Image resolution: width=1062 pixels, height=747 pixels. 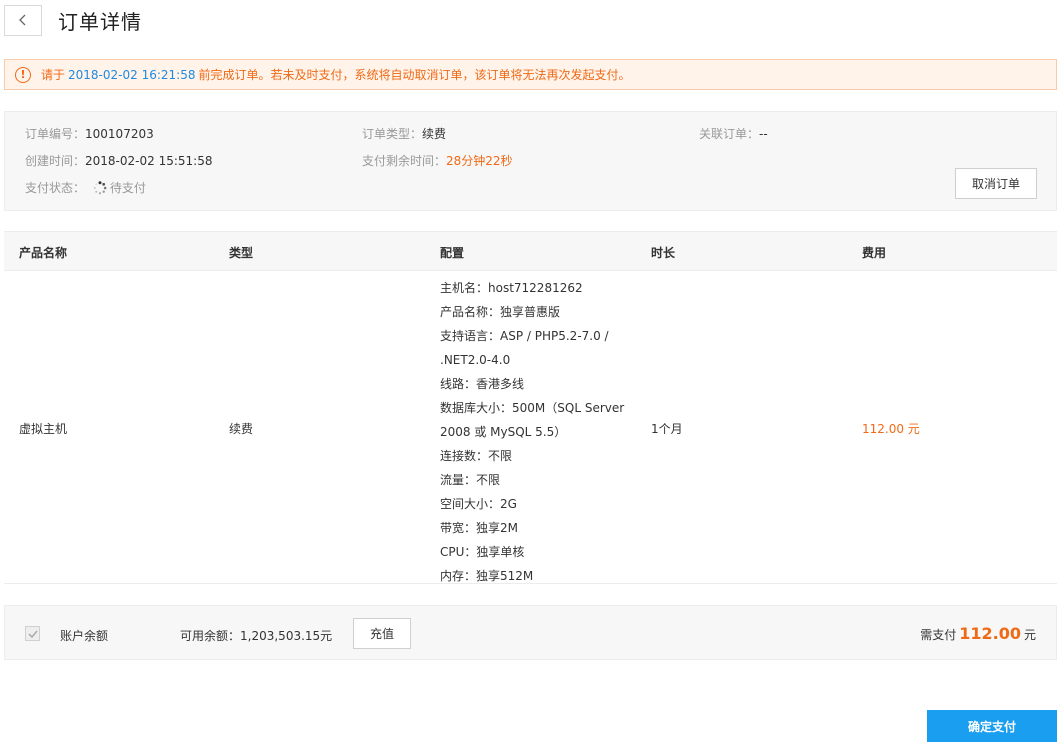 I want to click on col-header-fee: 费用, so click(x=874, y=253).